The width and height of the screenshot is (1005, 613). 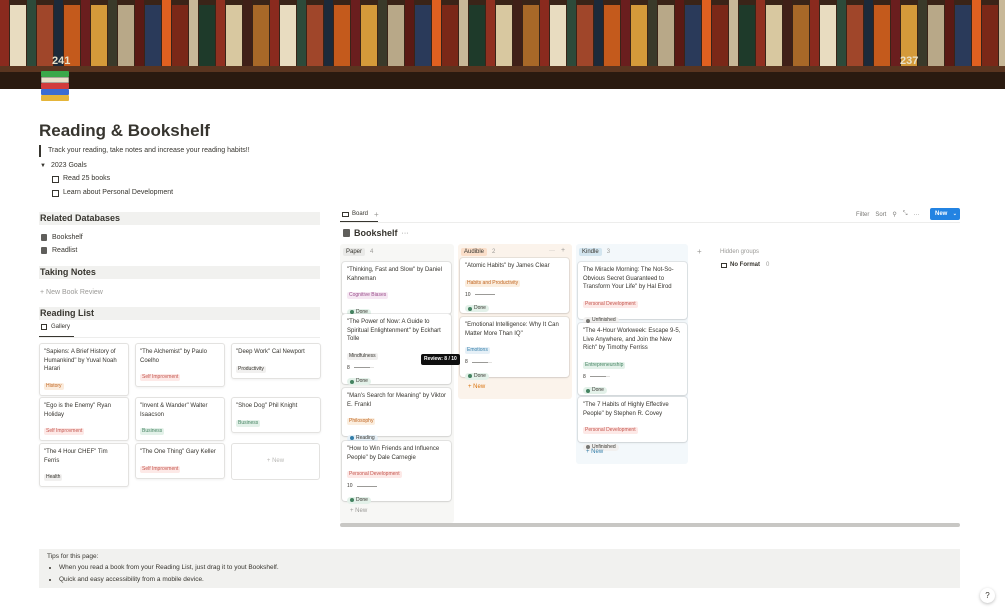 What do you see at coordinates (118, 192) in the screenshot?
I see `todo-label: Learn about Personal Development` at bounding box center [118, 192].